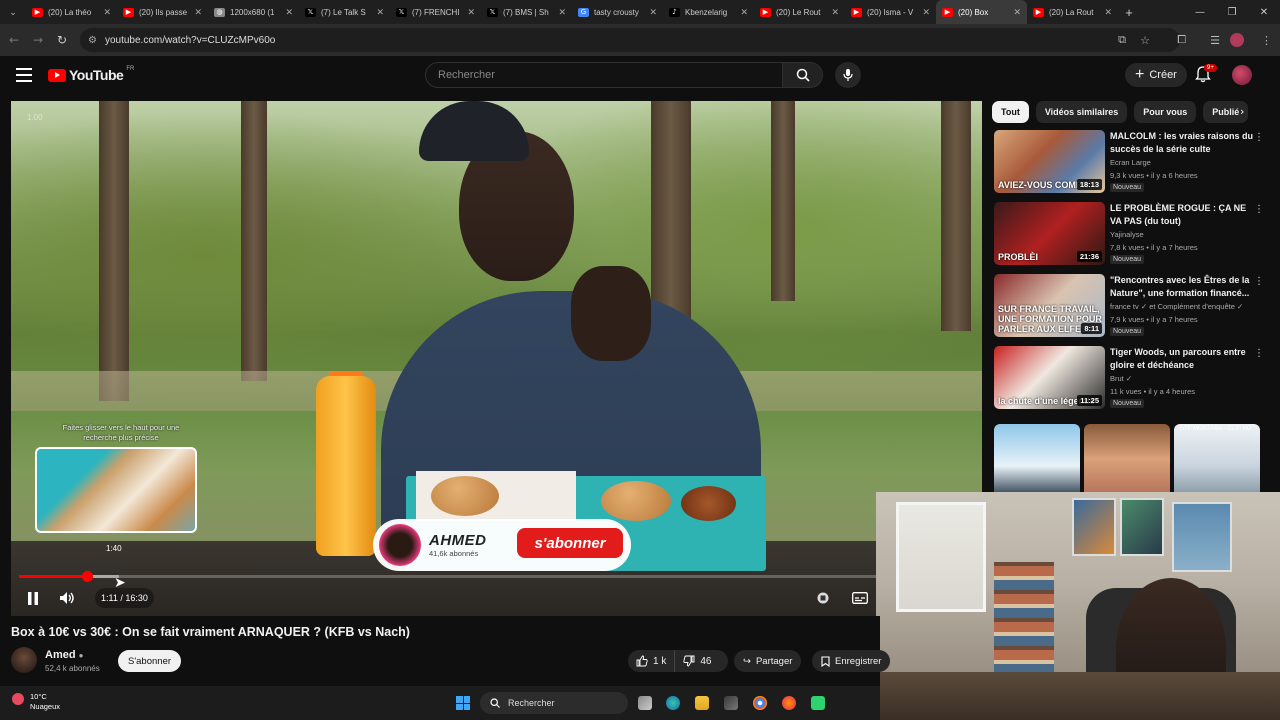  Describe the element at coordinates (554, 703) in the screenshot. I see `taskbar-search: Rechercher` at that location.